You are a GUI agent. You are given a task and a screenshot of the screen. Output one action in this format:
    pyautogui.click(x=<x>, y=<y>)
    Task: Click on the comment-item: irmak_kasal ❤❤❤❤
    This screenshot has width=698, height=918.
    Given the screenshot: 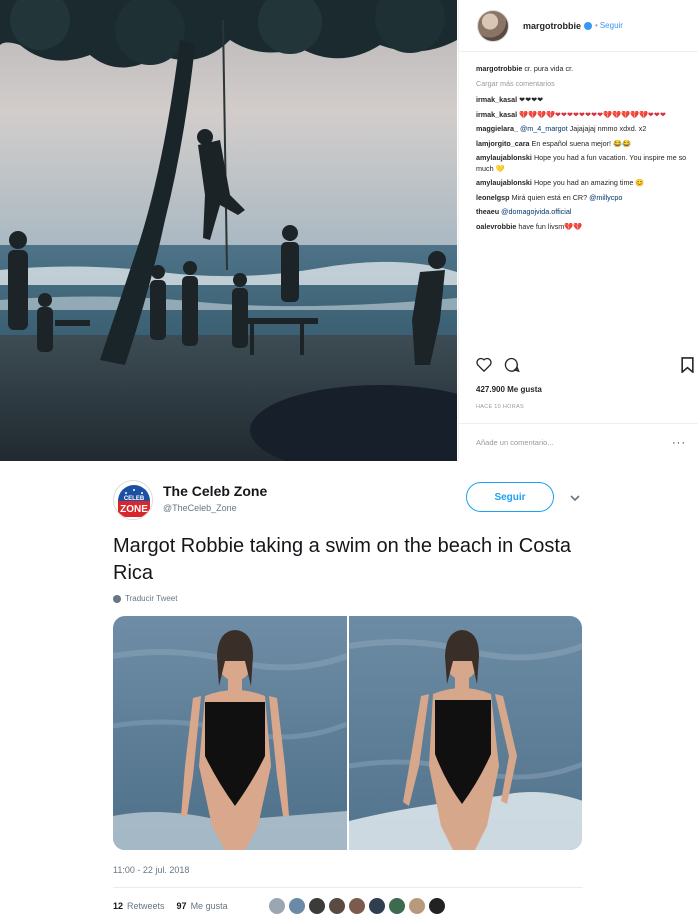 What is the action you would take?
    pyautogui.click(x=583, y=100)
    